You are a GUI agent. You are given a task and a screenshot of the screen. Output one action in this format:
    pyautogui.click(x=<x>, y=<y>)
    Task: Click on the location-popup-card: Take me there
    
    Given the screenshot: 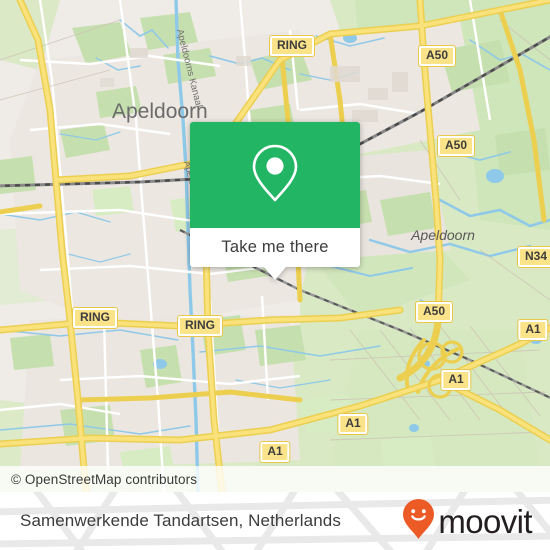 What is the action you would take?
    pyautogui.click(x=275, y=201)
    